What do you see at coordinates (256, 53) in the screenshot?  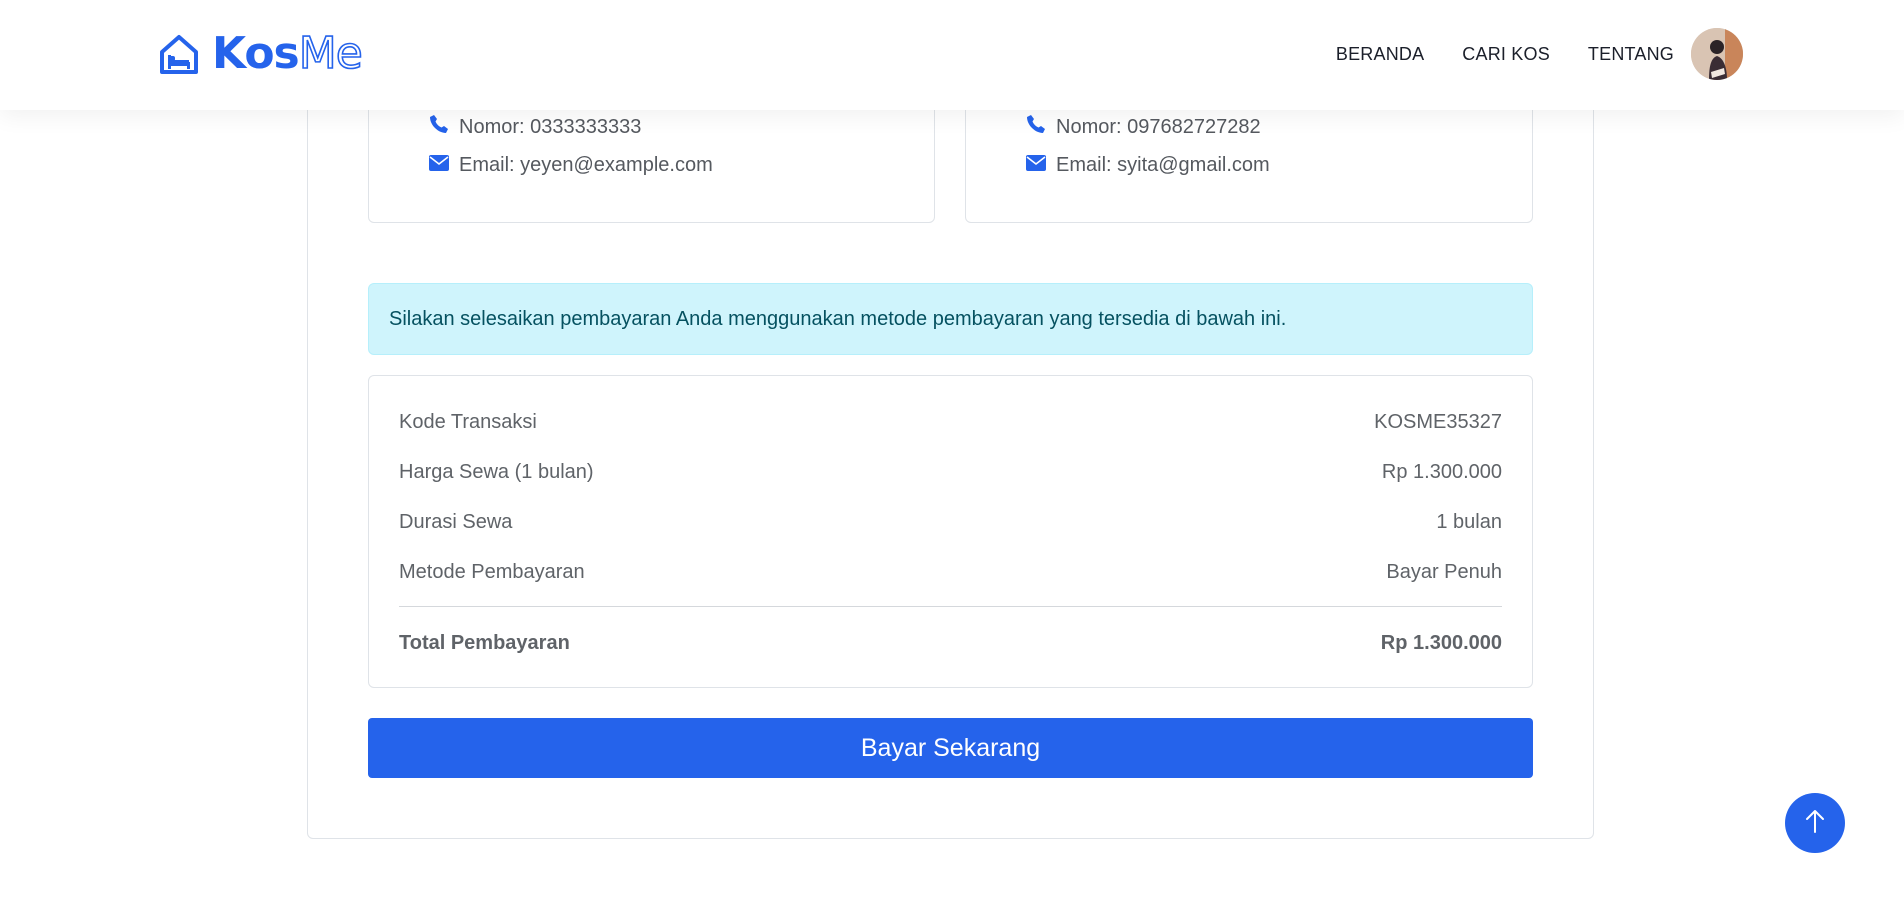 I see `brand-name-kos: Kos` at bounding box center [256, 53].